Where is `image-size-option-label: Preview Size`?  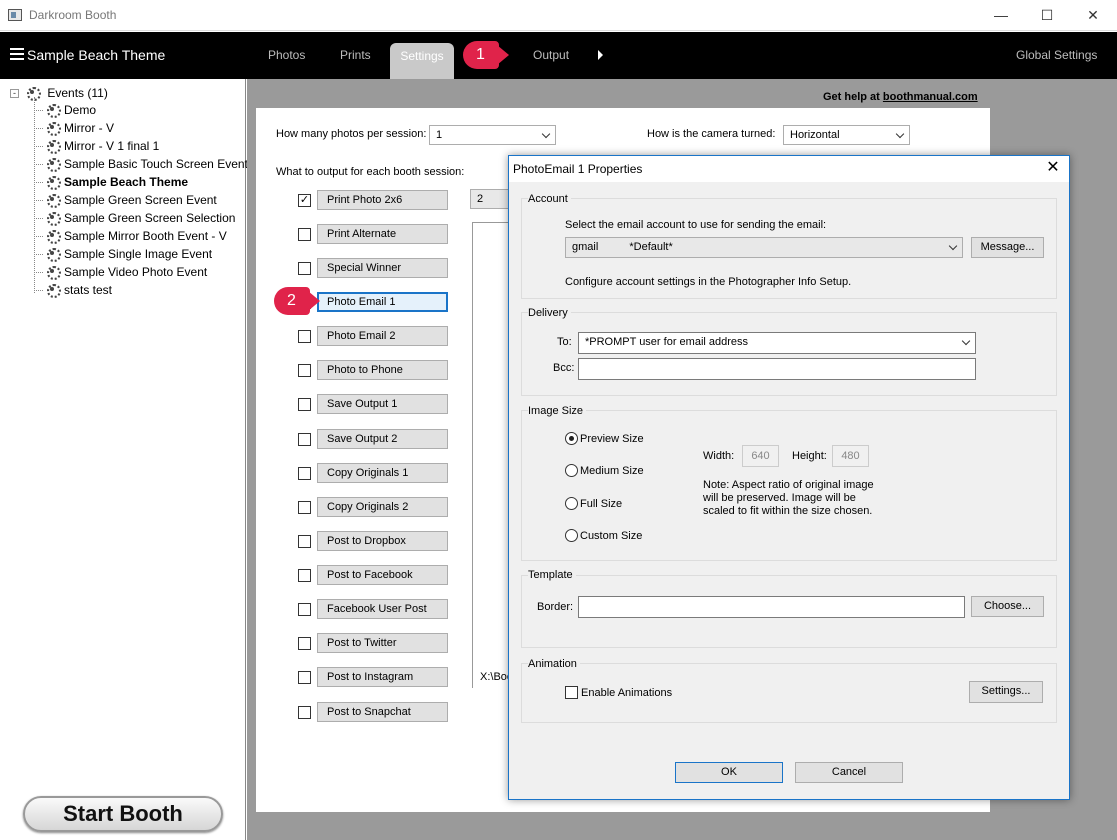
image-size-option-label: Preview Size is located at coordinates (612, 439).